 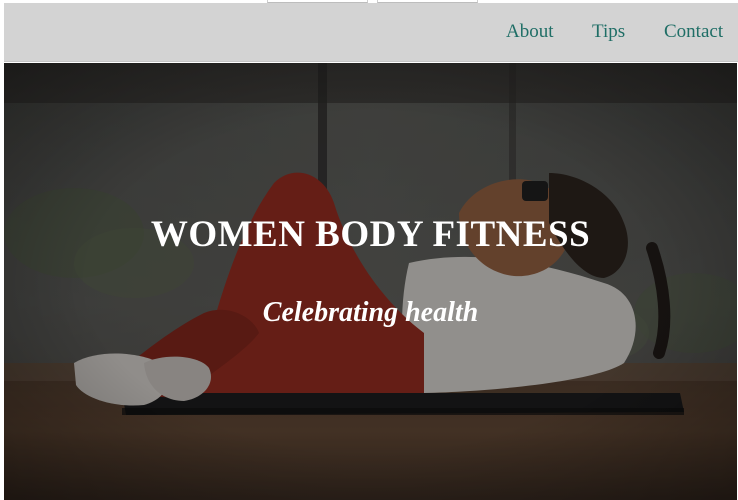 I want to click on hero-subtitle: Celebrating health, so click(x=370, y=312).